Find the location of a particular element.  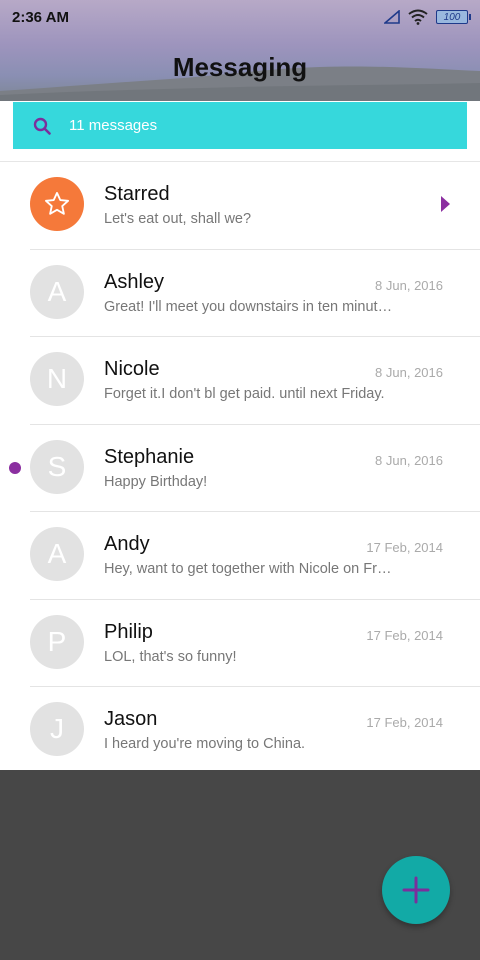

avatar-initial: S is located at coordinates (57, 466).